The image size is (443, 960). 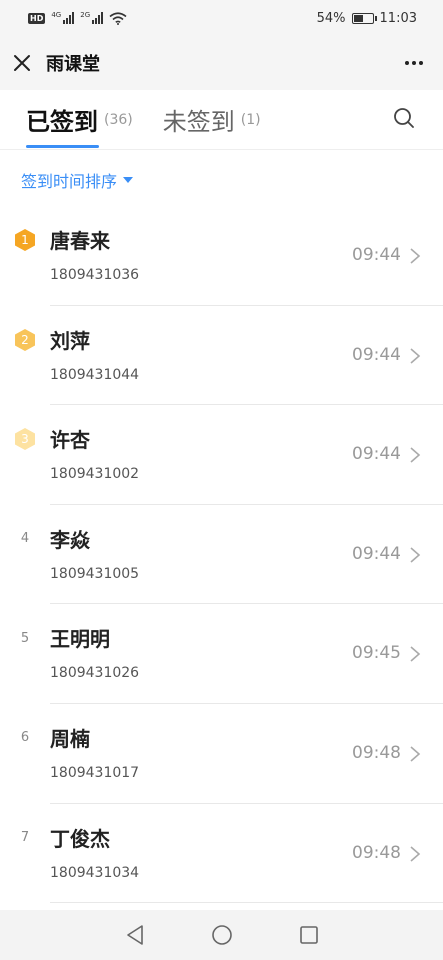 What do you see at coordinates (221, 455) in the screenshot?
I see `list-item: 3 许杏 1809431002 09:44` at bounding box center [221, 455].